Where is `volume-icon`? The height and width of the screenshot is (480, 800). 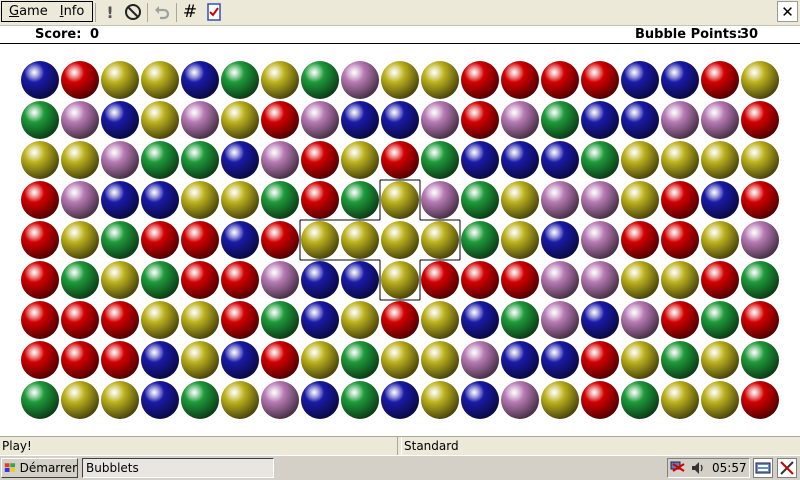
volume-icon is located at coordinates (698, 468).